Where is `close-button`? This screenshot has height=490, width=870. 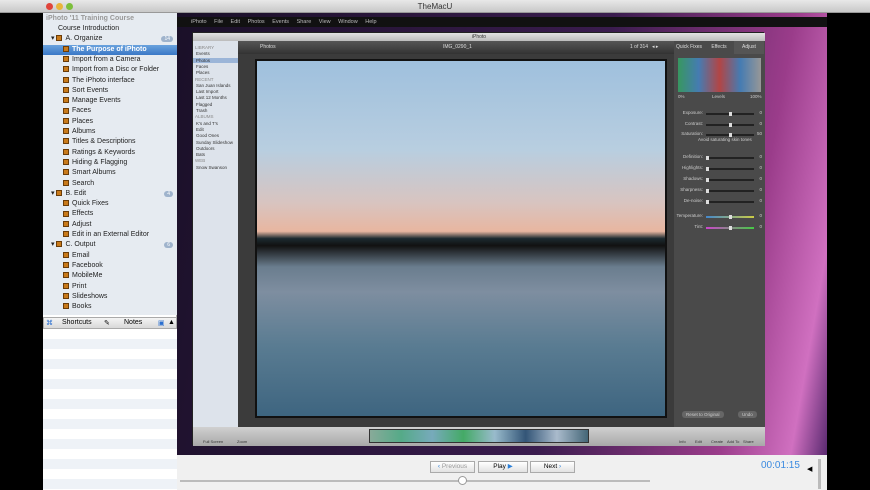
close-button is located at coordinates (49, 6).